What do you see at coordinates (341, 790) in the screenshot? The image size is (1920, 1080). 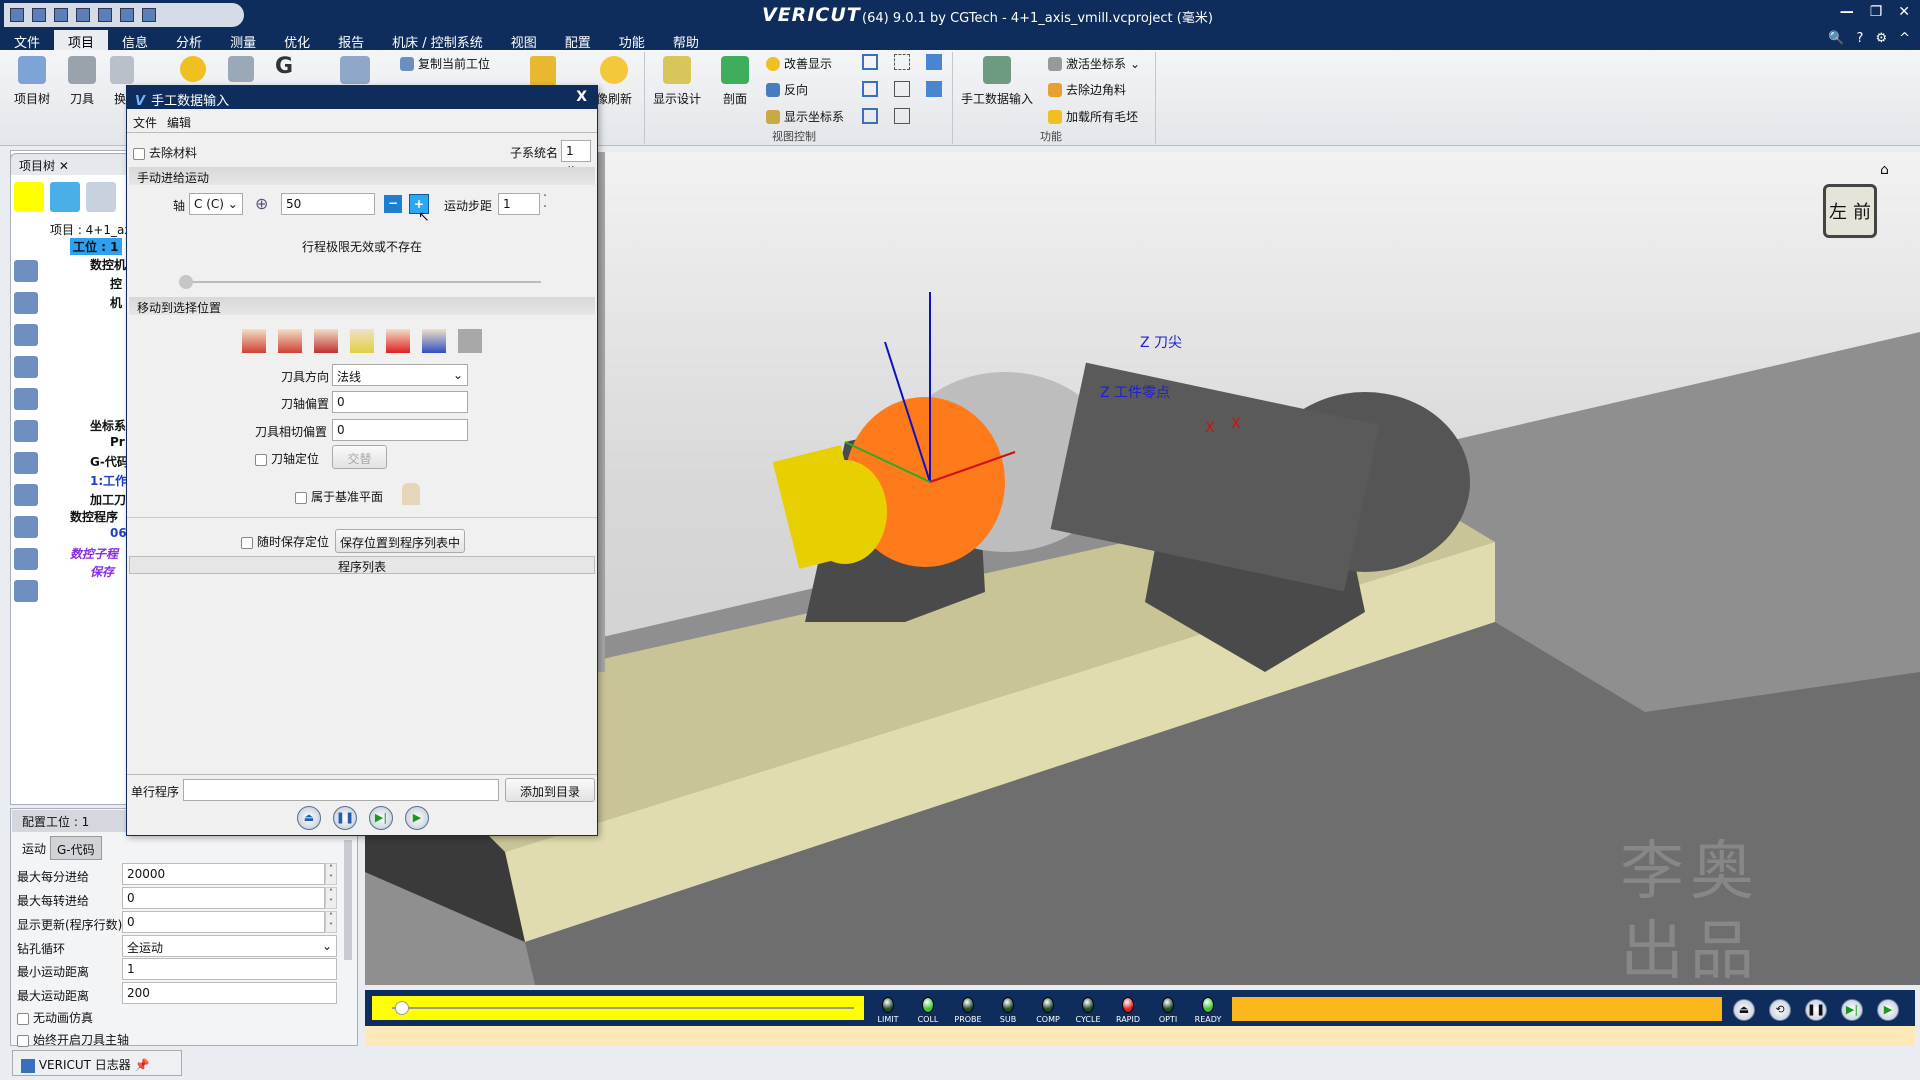 I see `single-line-input` at bounding box center [341, 790].